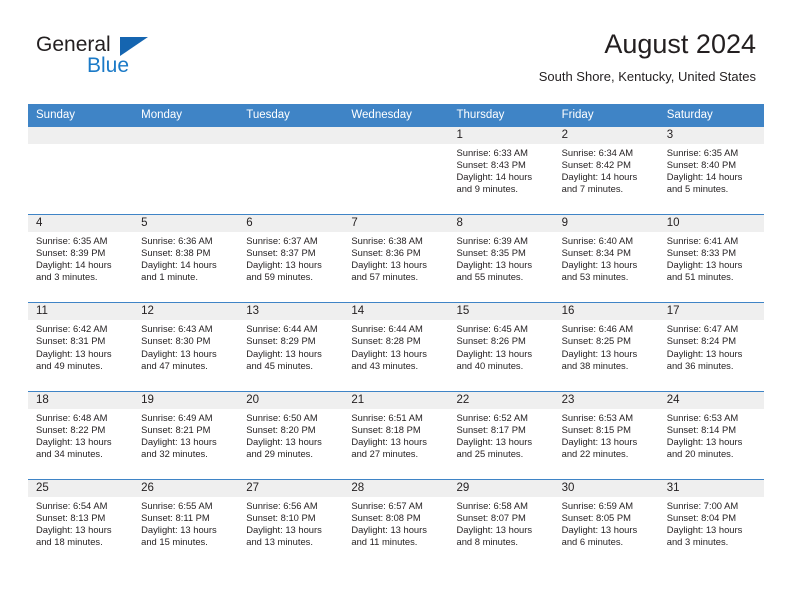  What do you see at coordinates (387, 241) in the screenshot?
I see `sunrise-text: Sunrise: 6:38 AM` at bounding box center [387, 241].